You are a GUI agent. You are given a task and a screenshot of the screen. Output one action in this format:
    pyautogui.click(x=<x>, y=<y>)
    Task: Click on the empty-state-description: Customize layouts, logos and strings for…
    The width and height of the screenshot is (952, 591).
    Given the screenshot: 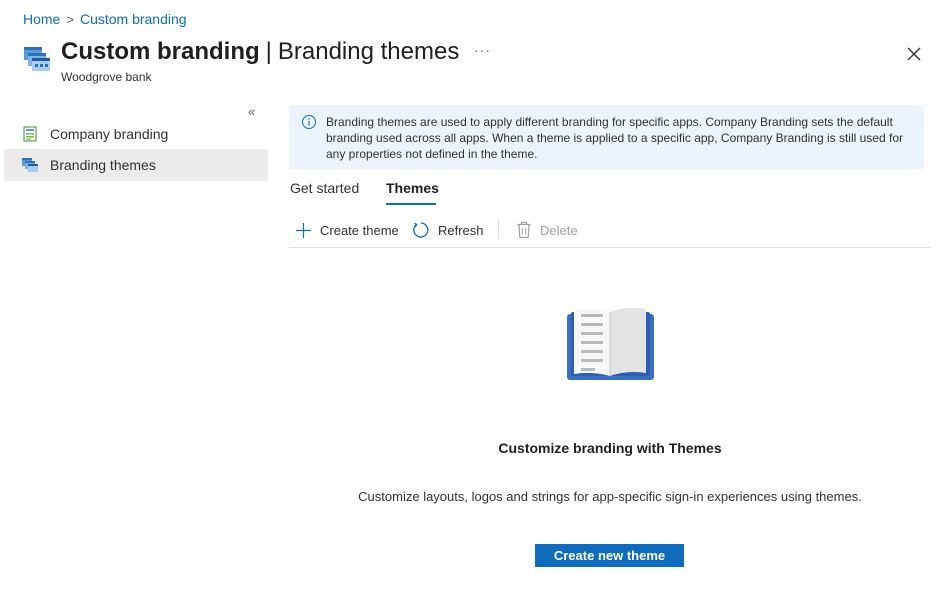 What is the action you would take?
    pyautogui.click(x=610, y=496)
    